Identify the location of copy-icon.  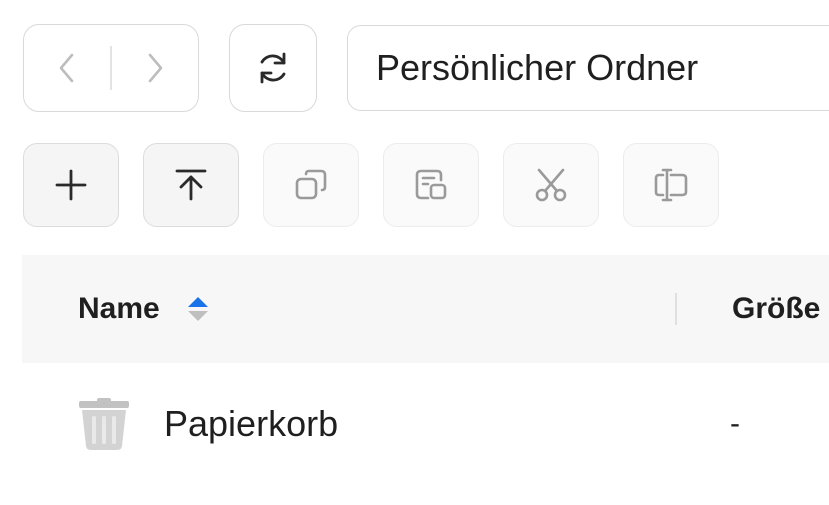
(311, 184).